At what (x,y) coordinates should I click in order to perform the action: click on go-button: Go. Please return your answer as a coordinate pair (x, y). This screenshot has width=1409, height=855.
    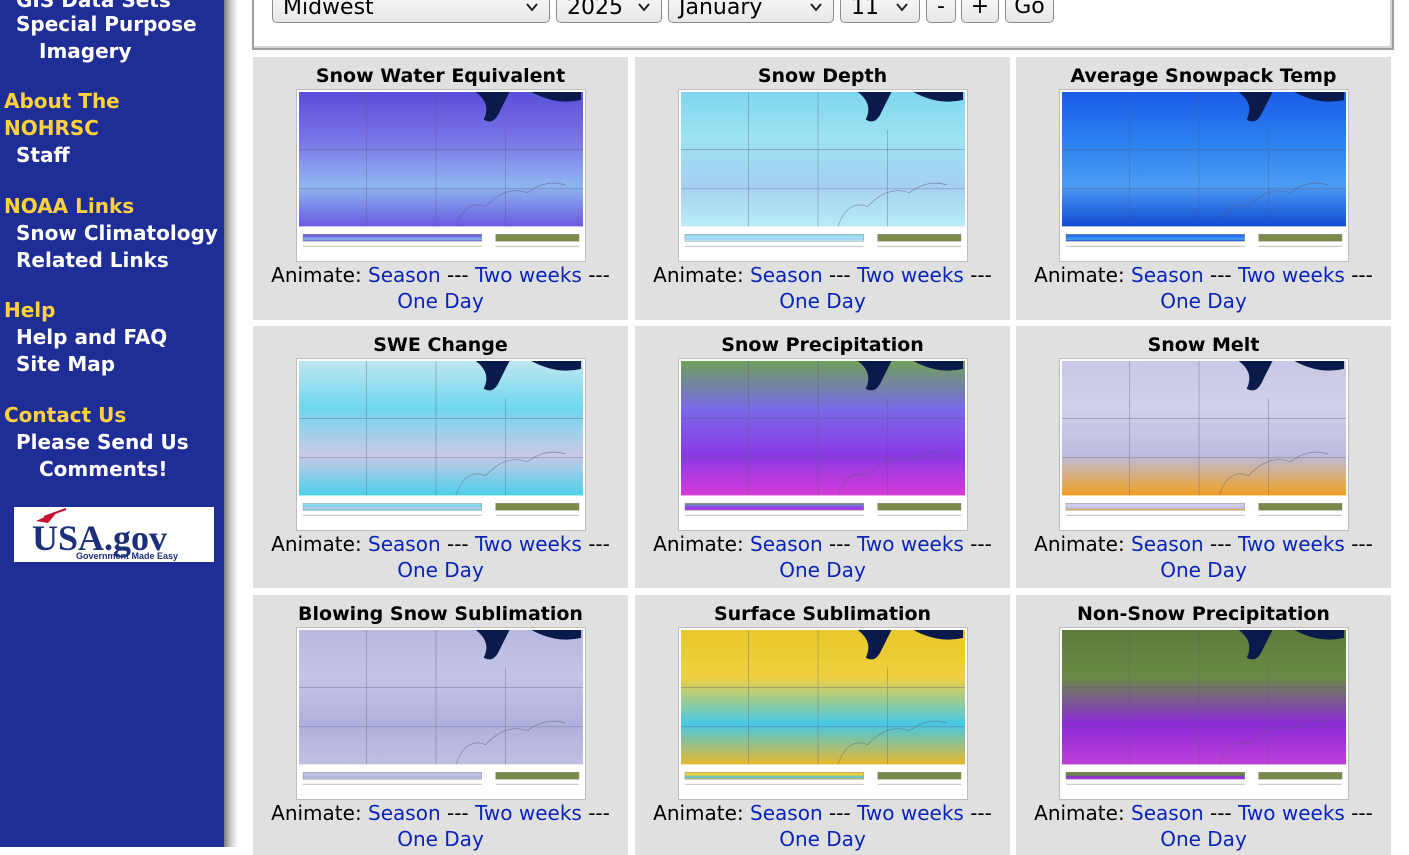
    Looking at the image, I should click on (1029, 11).